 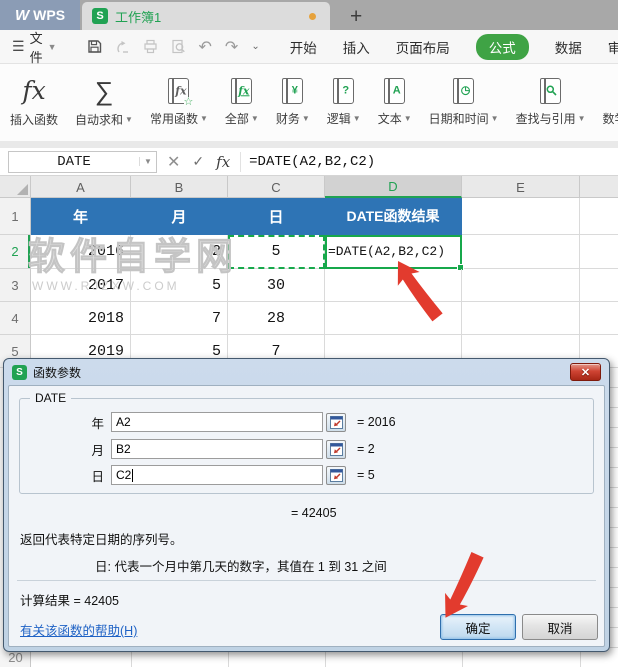 I want to click on cell-b4: 7, so click(x=179, y=318).